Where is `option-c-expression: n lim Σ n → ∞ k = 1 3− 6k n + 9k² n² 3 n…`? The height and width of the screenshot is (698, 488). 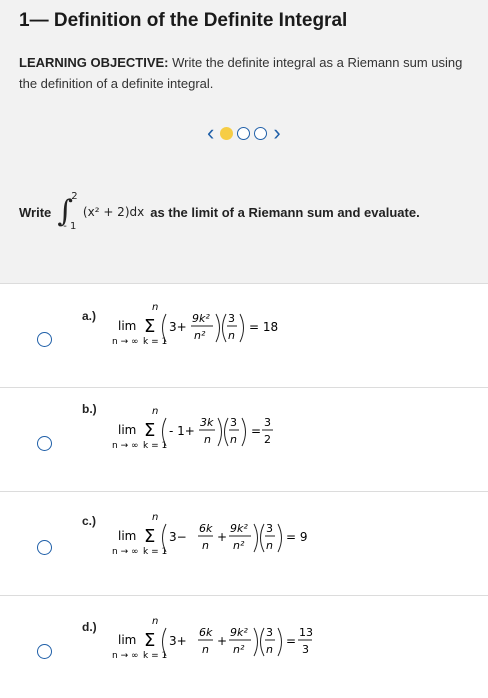
option-c-expression: n lim Σ n → ∞ k = 1 3− 6k n + 9k² n² 3 n… is located at coordinates (237, 539).